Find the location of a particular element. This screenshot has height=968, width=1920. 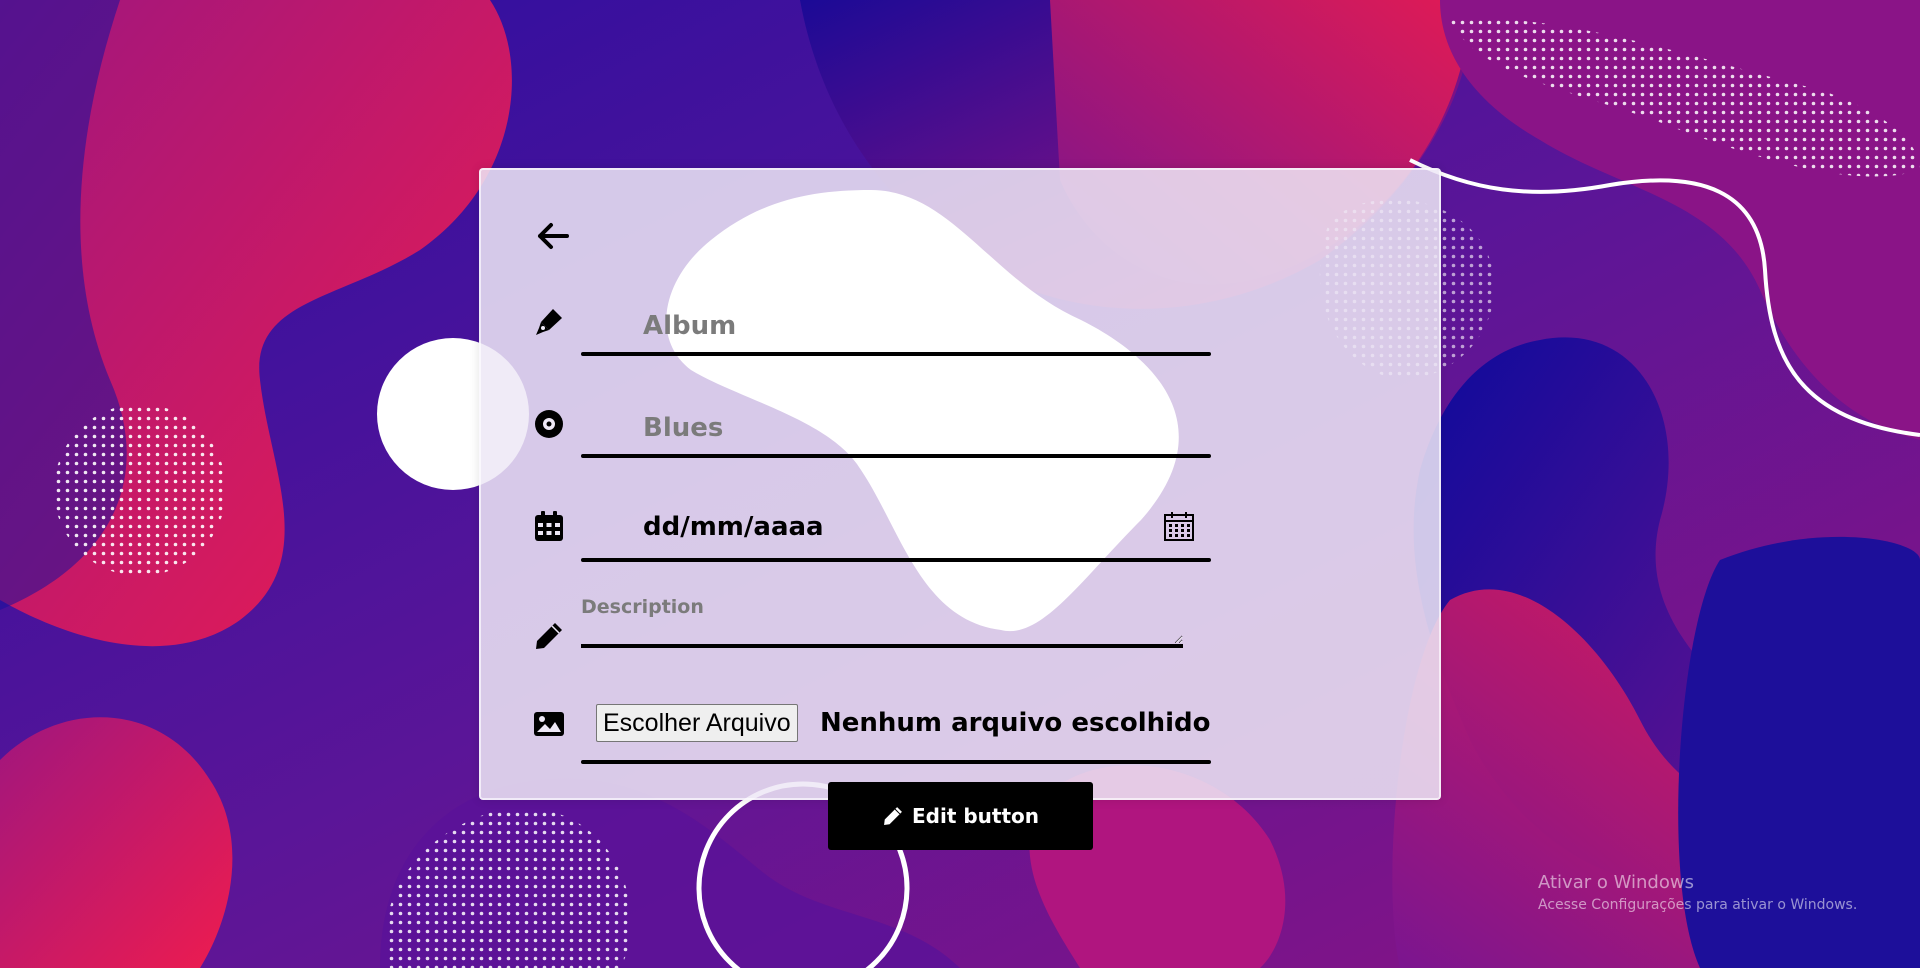

genre-row is located at coordinates (887, 432).